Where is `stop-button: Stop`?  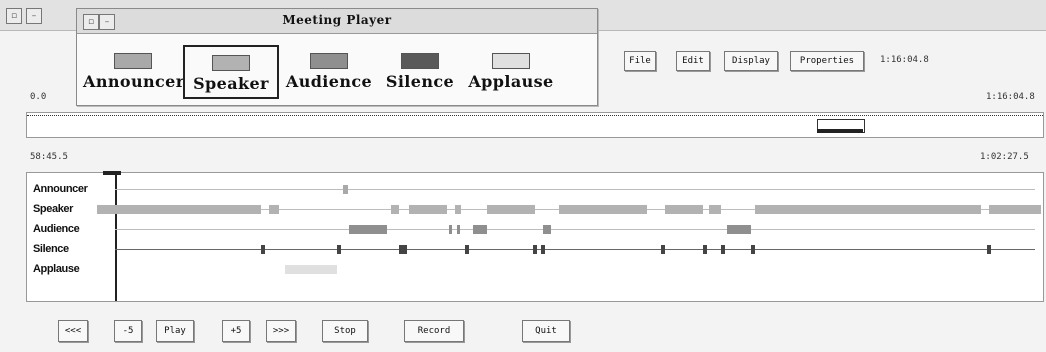 stop-button: Stop is located at coordinates (345, 331).